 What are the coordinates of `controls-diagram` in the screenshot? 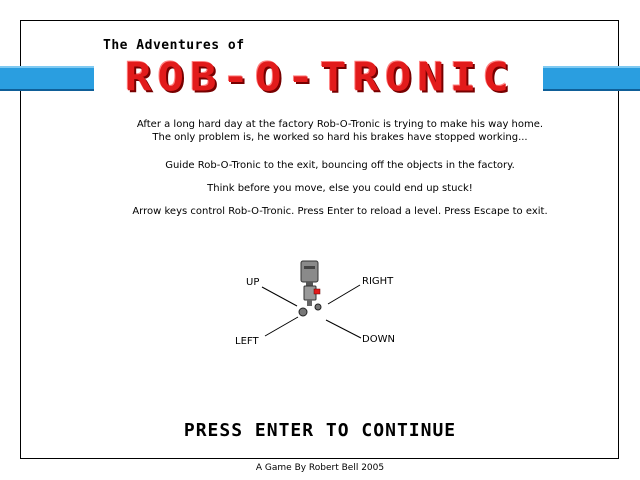 It's located at (311, 299).